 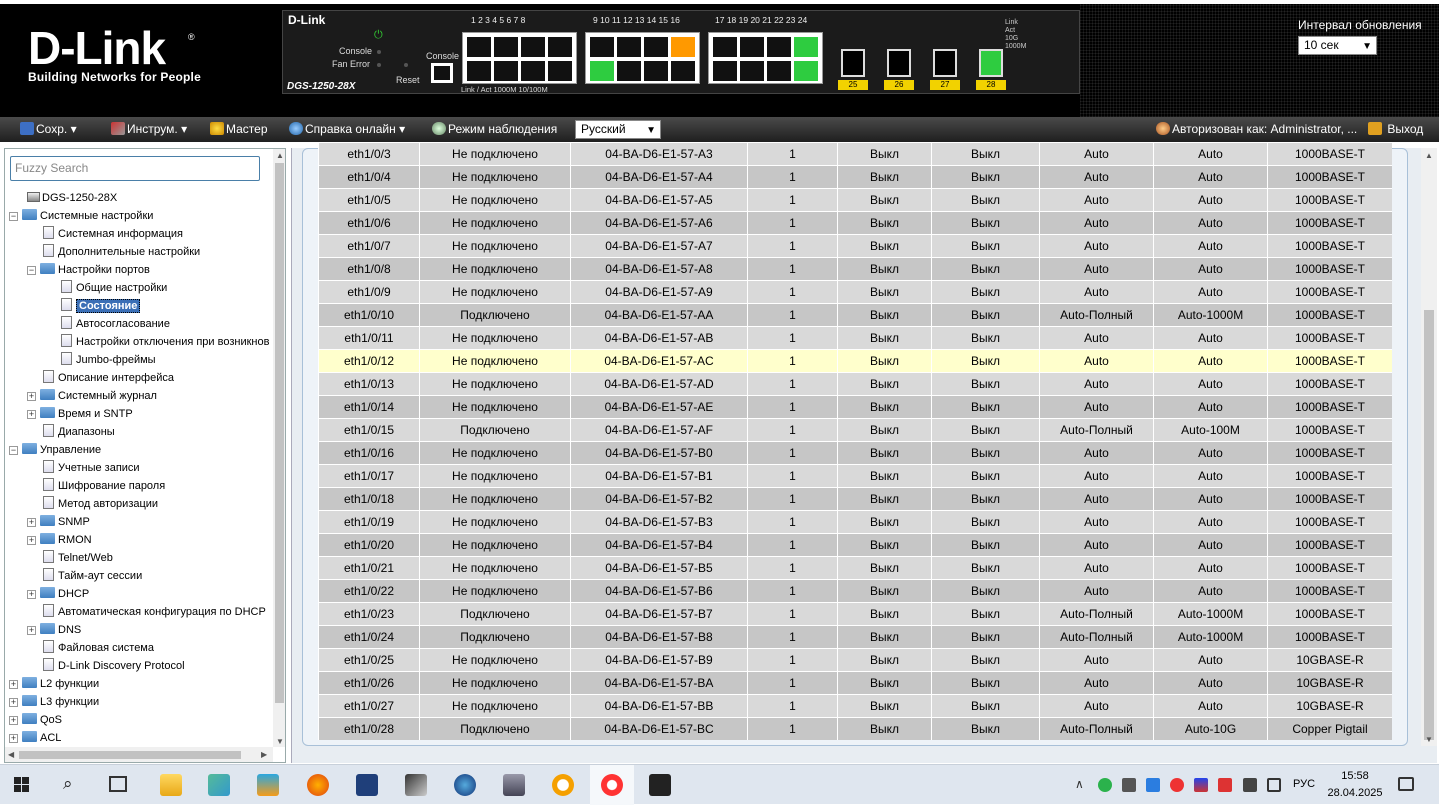 What do you see at coordinates (1250, 785) in the screenshot?
I see `volume-muted-icon` at bounding box center [1250, 785].